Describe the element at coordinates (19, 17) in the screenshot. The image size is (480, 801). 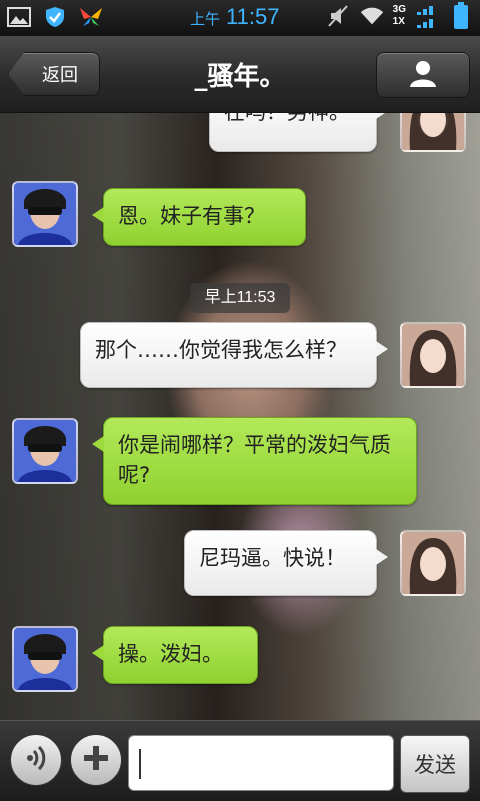
I see `image-icon` at that location.